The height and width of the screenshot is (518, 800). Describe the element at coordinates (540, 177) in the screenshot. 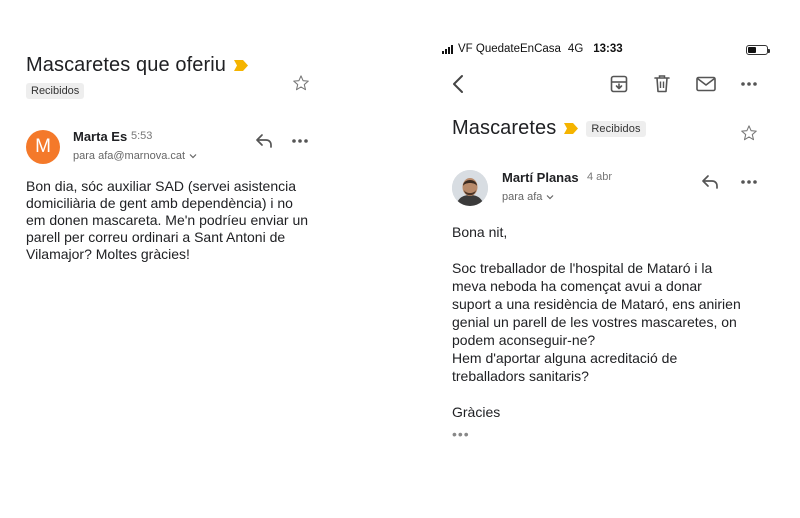

I see `sender-name: Martí Planas` at that location.